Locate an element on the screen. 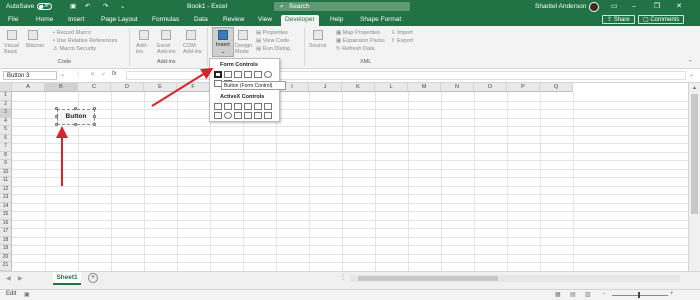  column-header-d: D is located at coordinates (127, 87).